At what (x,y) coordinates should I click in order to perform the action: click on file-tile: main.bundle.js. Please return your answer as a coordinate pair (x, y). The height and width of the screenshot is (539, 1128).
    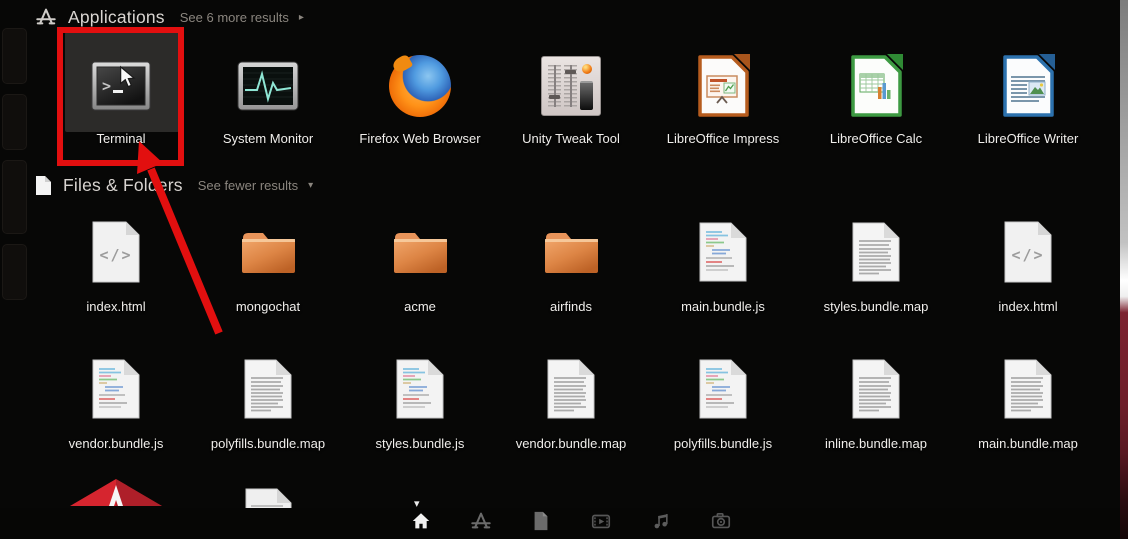
    Looking at the image, I should click on (723, 266).